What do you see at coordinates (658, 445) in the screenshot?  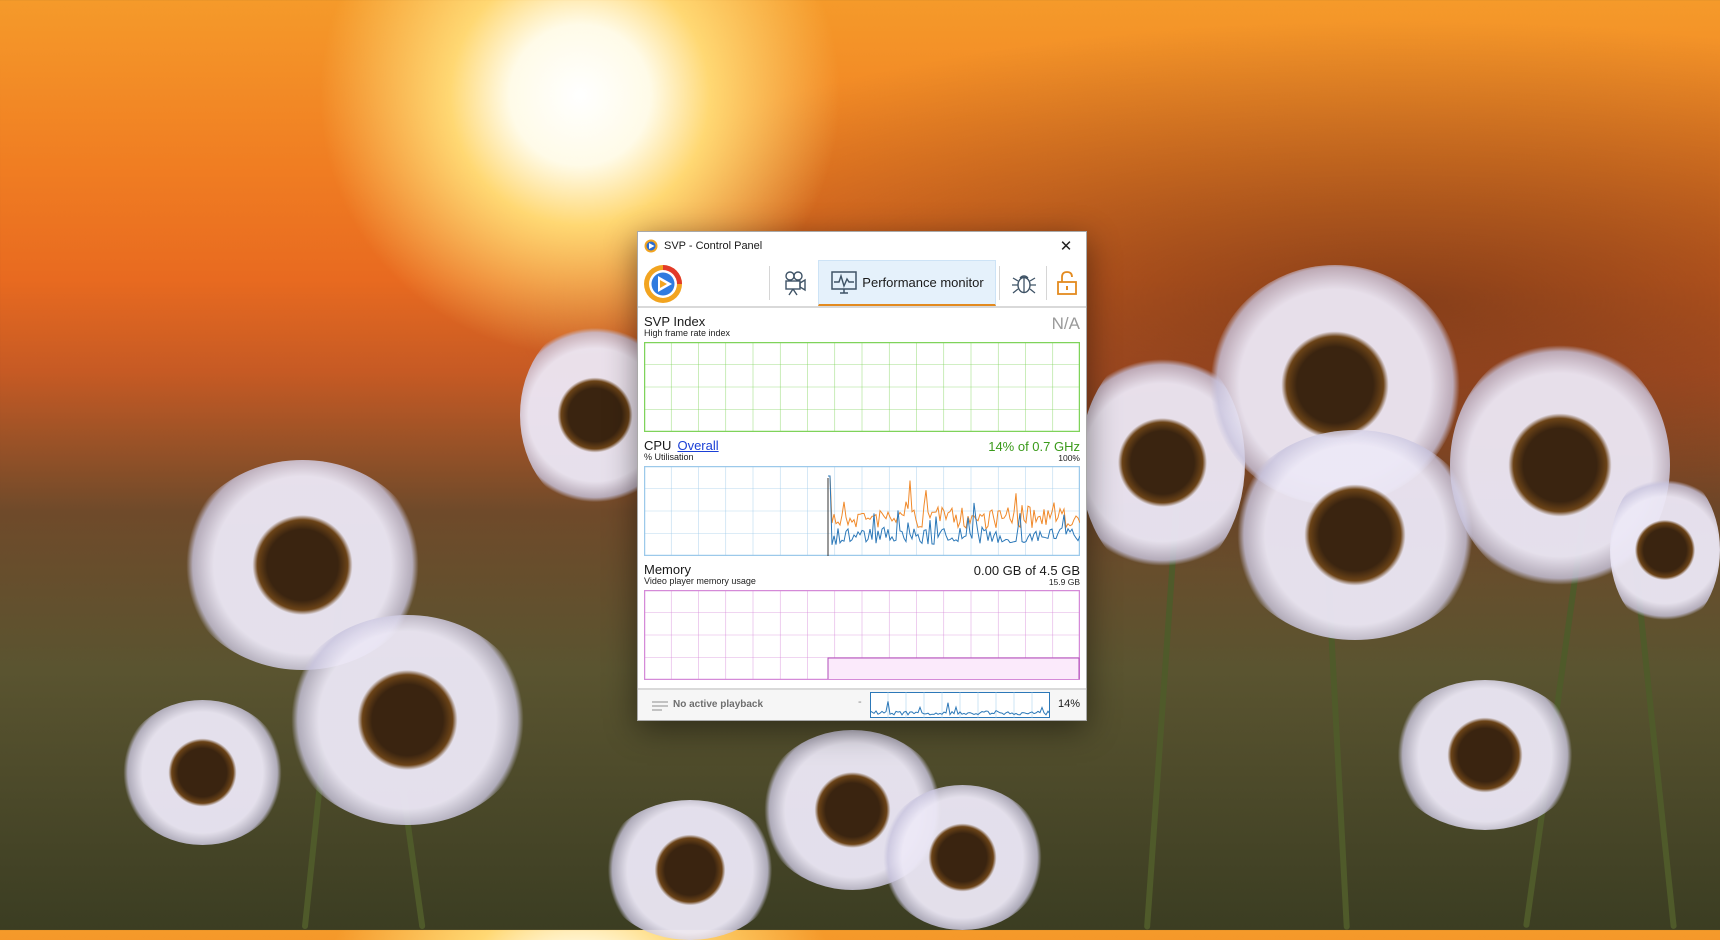 I see `cpu-label: CPU` at bounding box center [658, 445].